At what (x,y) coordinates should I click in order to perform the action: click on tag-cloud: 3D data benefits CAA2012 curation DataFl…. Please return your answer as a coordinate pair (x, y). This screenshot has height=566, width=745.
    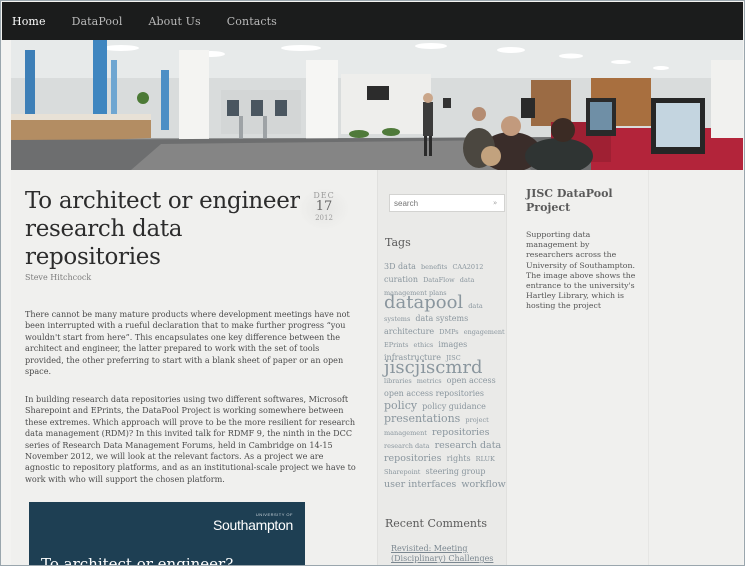
    Looking at the image, I should click on (445, 374).